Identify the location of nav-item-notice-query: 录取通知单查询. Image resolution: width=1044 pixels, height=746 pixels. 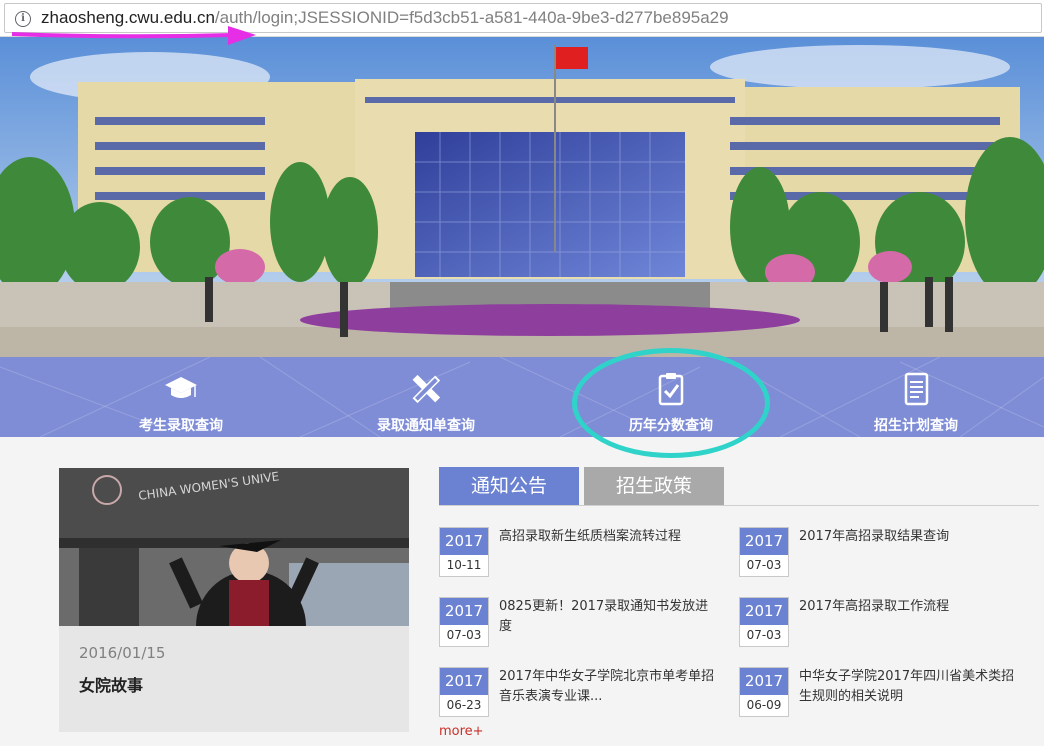
(426, 397).